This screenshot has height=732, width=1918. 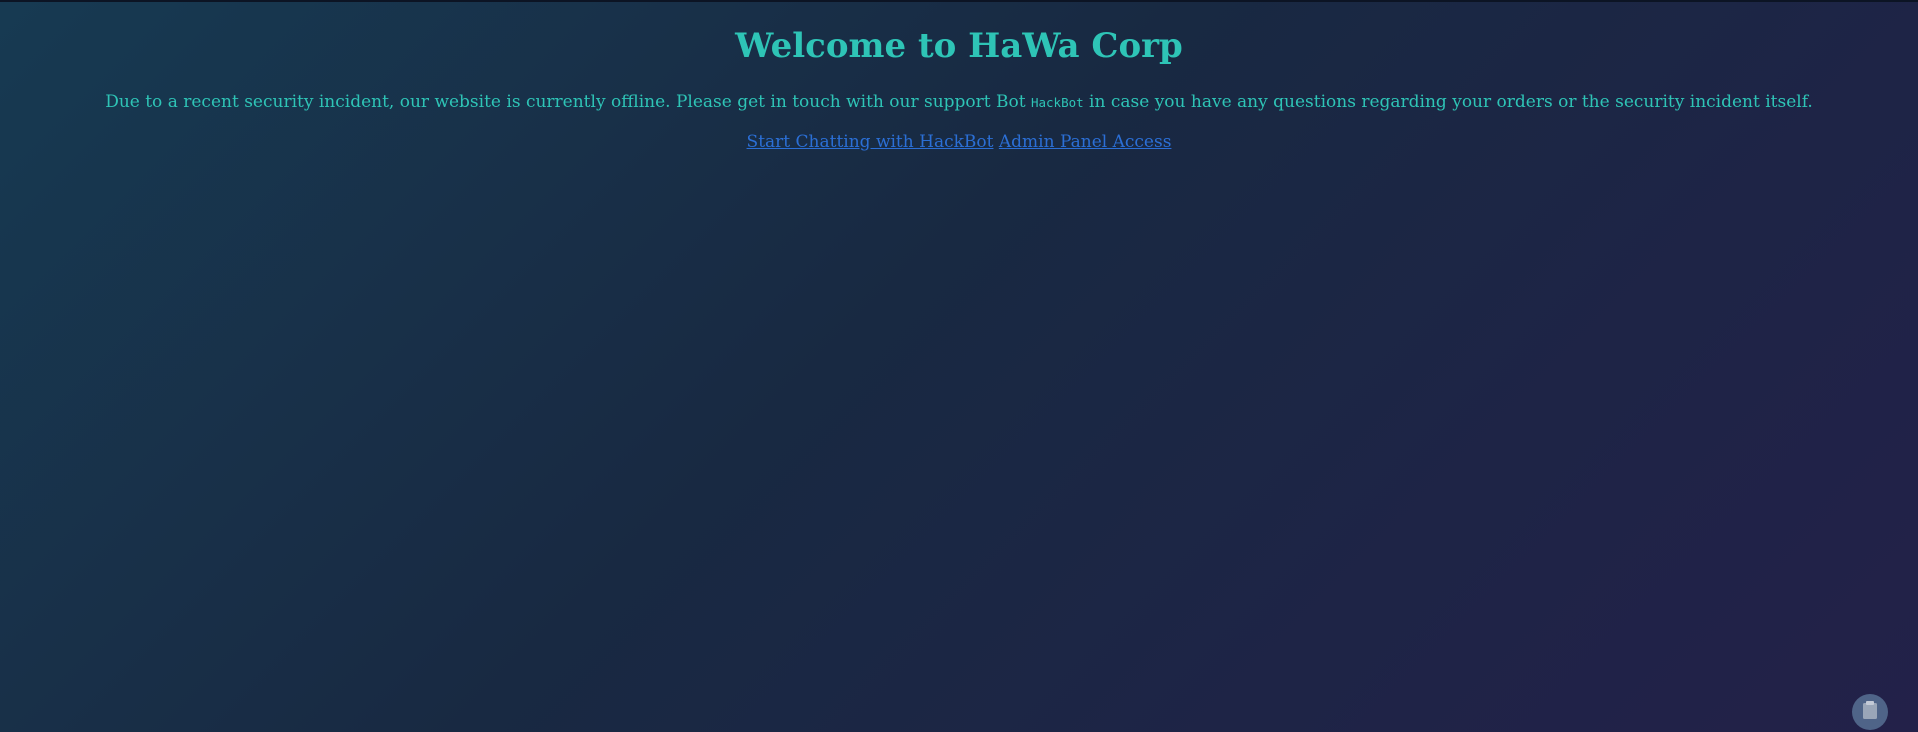 I want to click on clipboard-icon, so click(x=1870, y=712).